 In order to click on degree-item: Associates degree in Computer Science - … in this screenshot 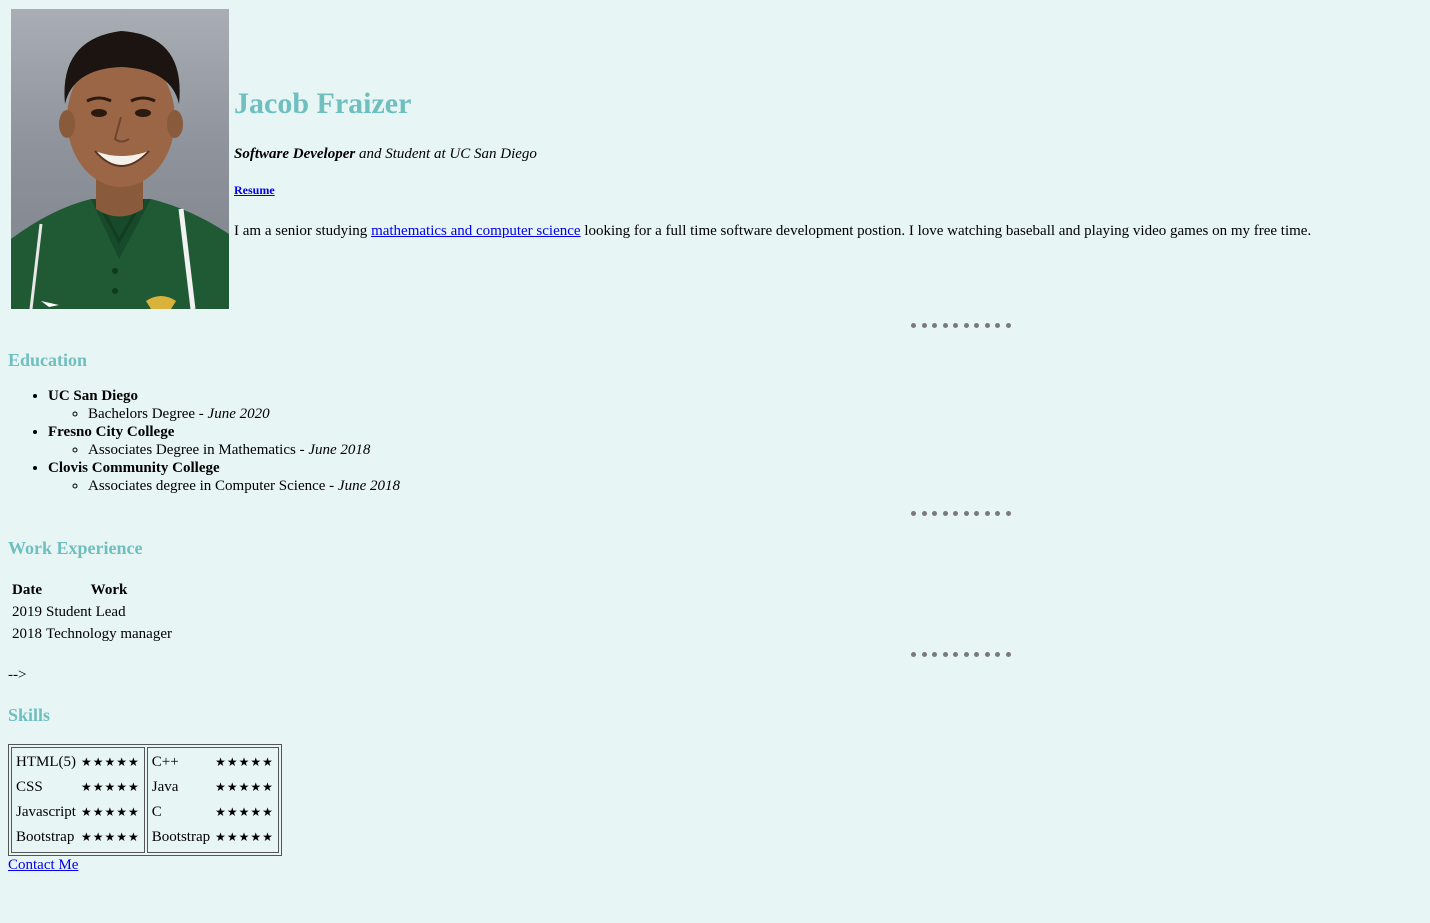, I will do `click(244, 486)`.